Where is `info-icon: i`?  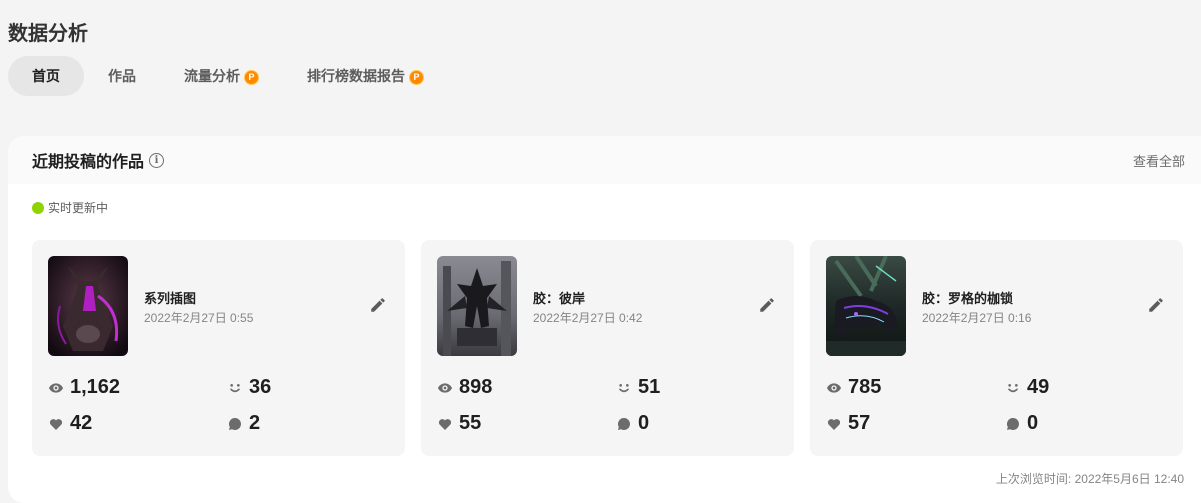
info-icon: i is located at coordinates (157, 160).